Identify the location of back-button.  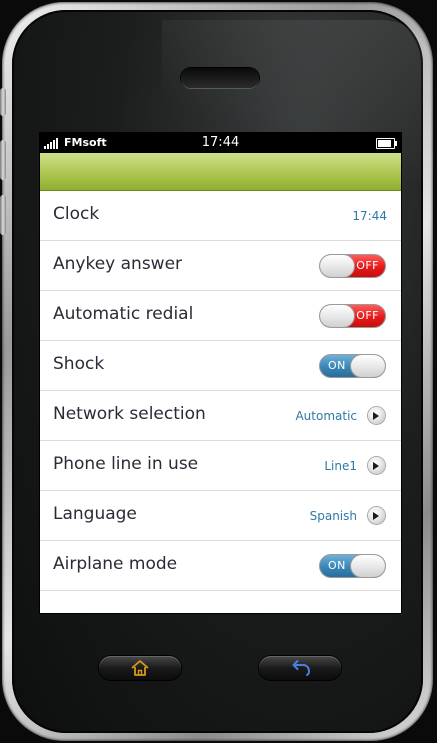
(300, 668).